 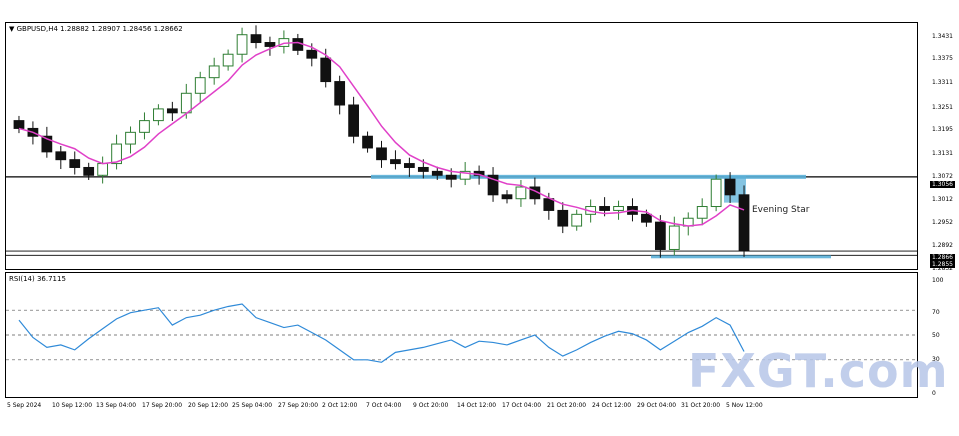 What do you see at coordinates (942, 153) in the screenshot?
I see `price-axis-label: 1.3131` at bounding box center [942, 153].